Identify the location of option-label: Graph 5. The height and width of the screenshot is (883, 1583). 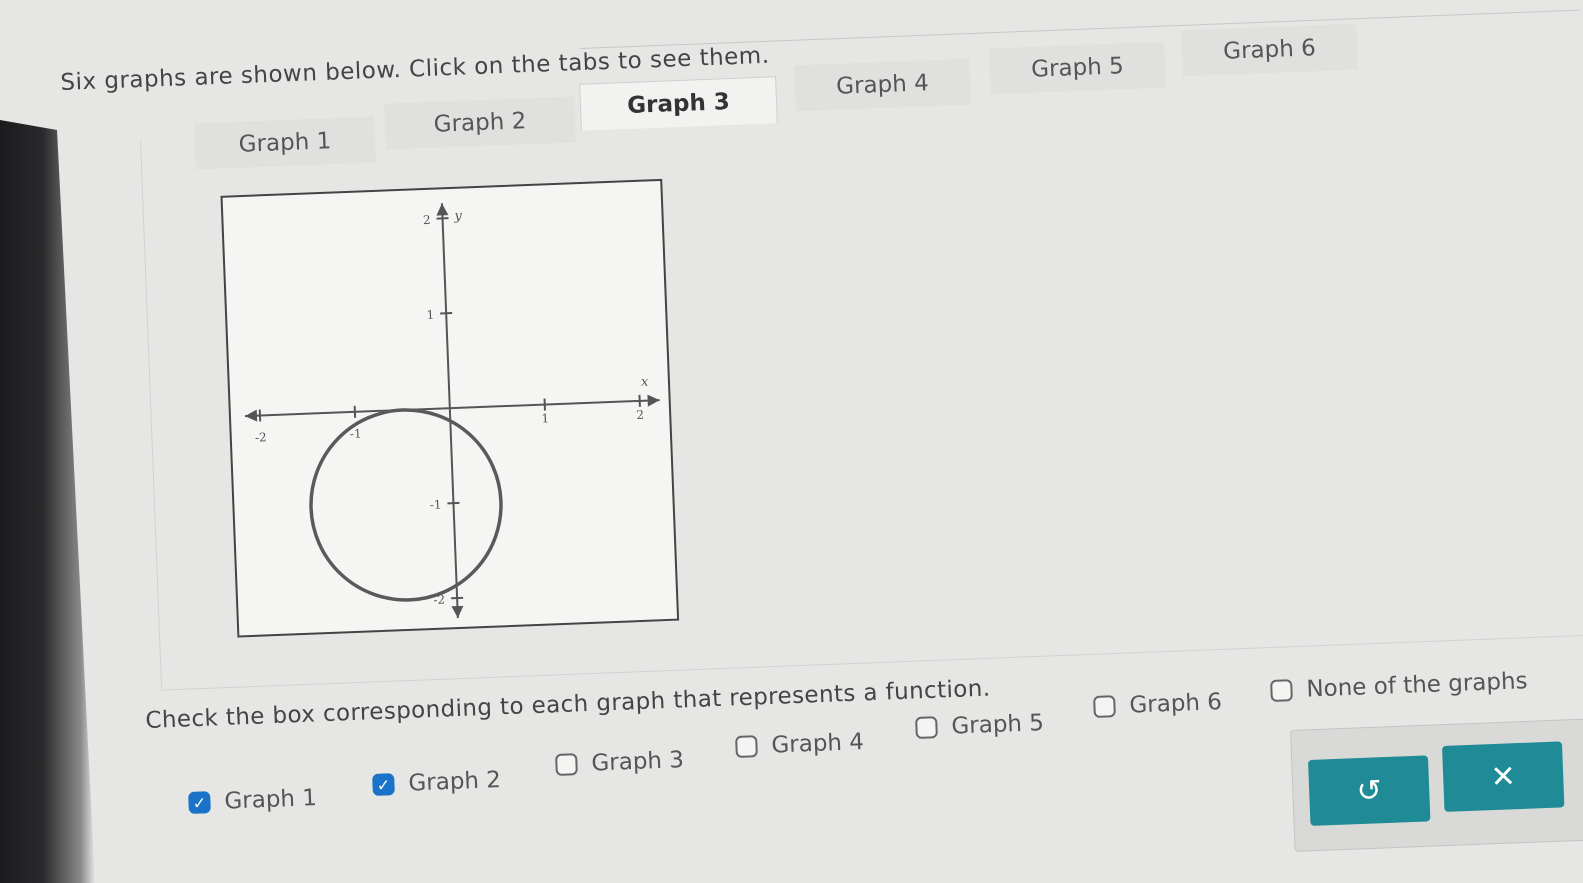
(997, 725).